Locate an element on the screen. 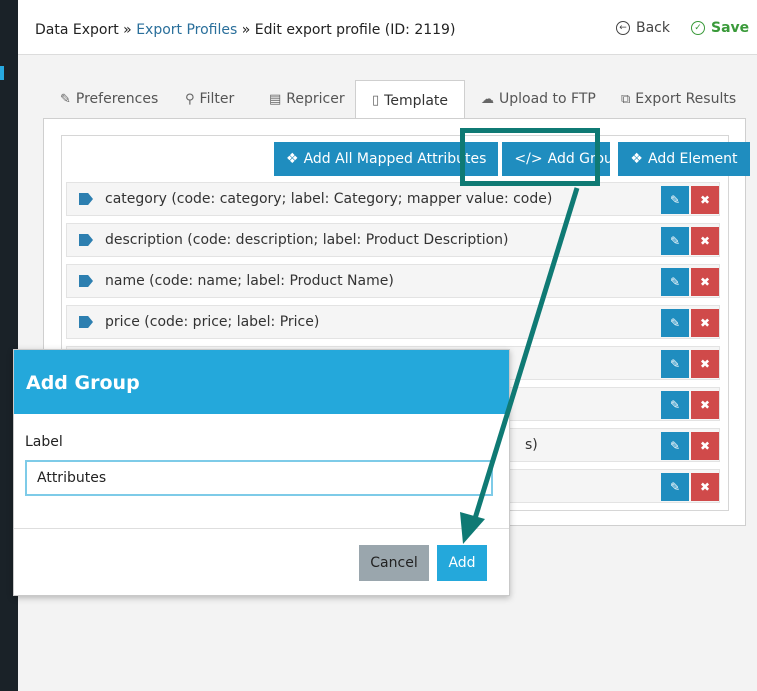 This screenshot has width=757, height=691. back-label: Back is located at coordinates (653, 28).